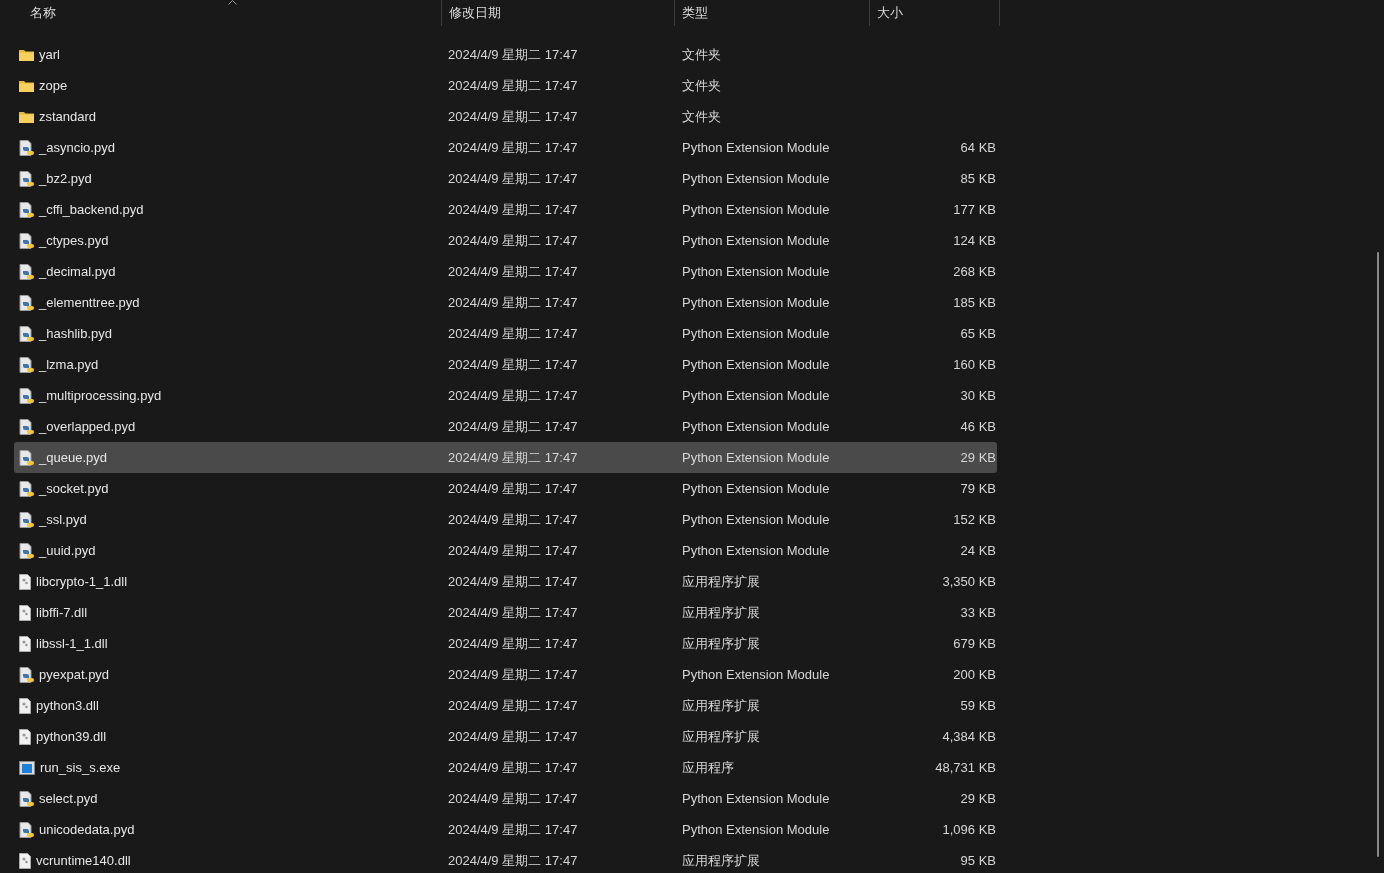 The height and width of the screenshot is (873, 1384). I want to click on file-row: libcrypto-1_1.dll 2024/4/9 星期二 17:47 应用程序扩展 3,350 KB, so click(505, 581).